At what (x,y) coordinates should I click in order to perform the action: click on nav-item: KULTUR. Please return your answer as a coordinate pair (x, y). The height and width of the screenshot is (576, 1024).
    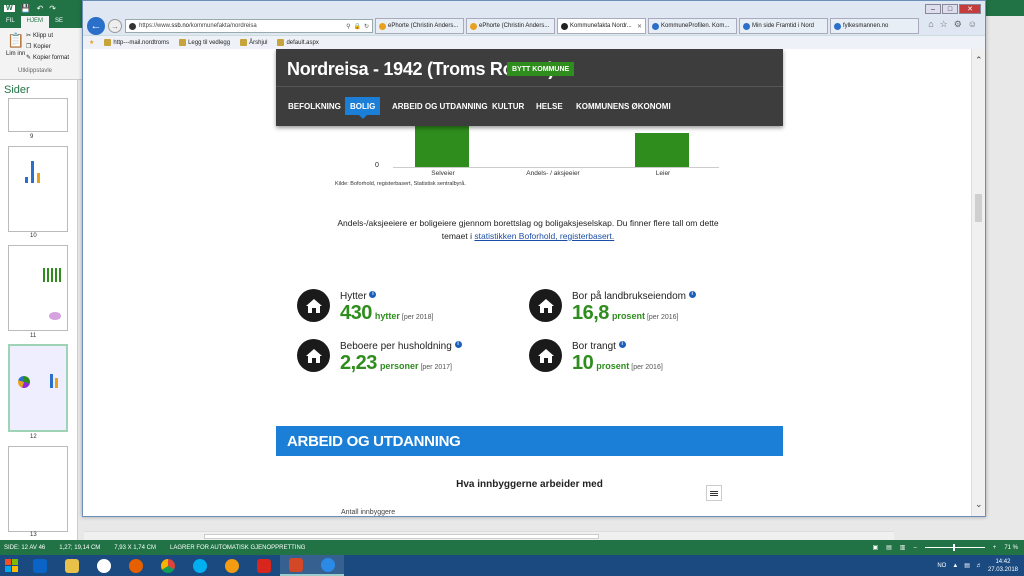
    Looking at the image, I should click on (508, 106).